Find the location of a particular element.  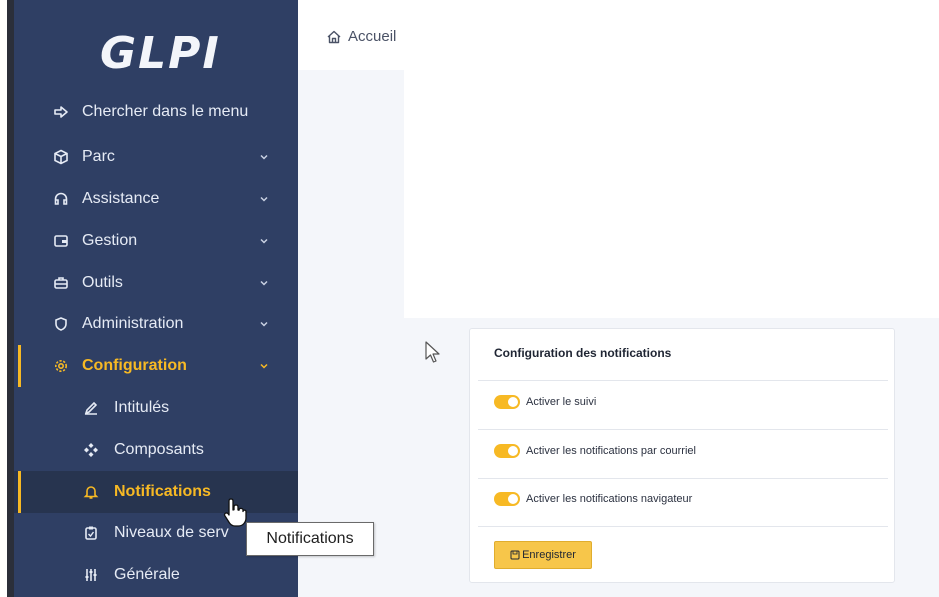

sidebar-subitem-notifications: Notifications is located at coordinates (156, 492).